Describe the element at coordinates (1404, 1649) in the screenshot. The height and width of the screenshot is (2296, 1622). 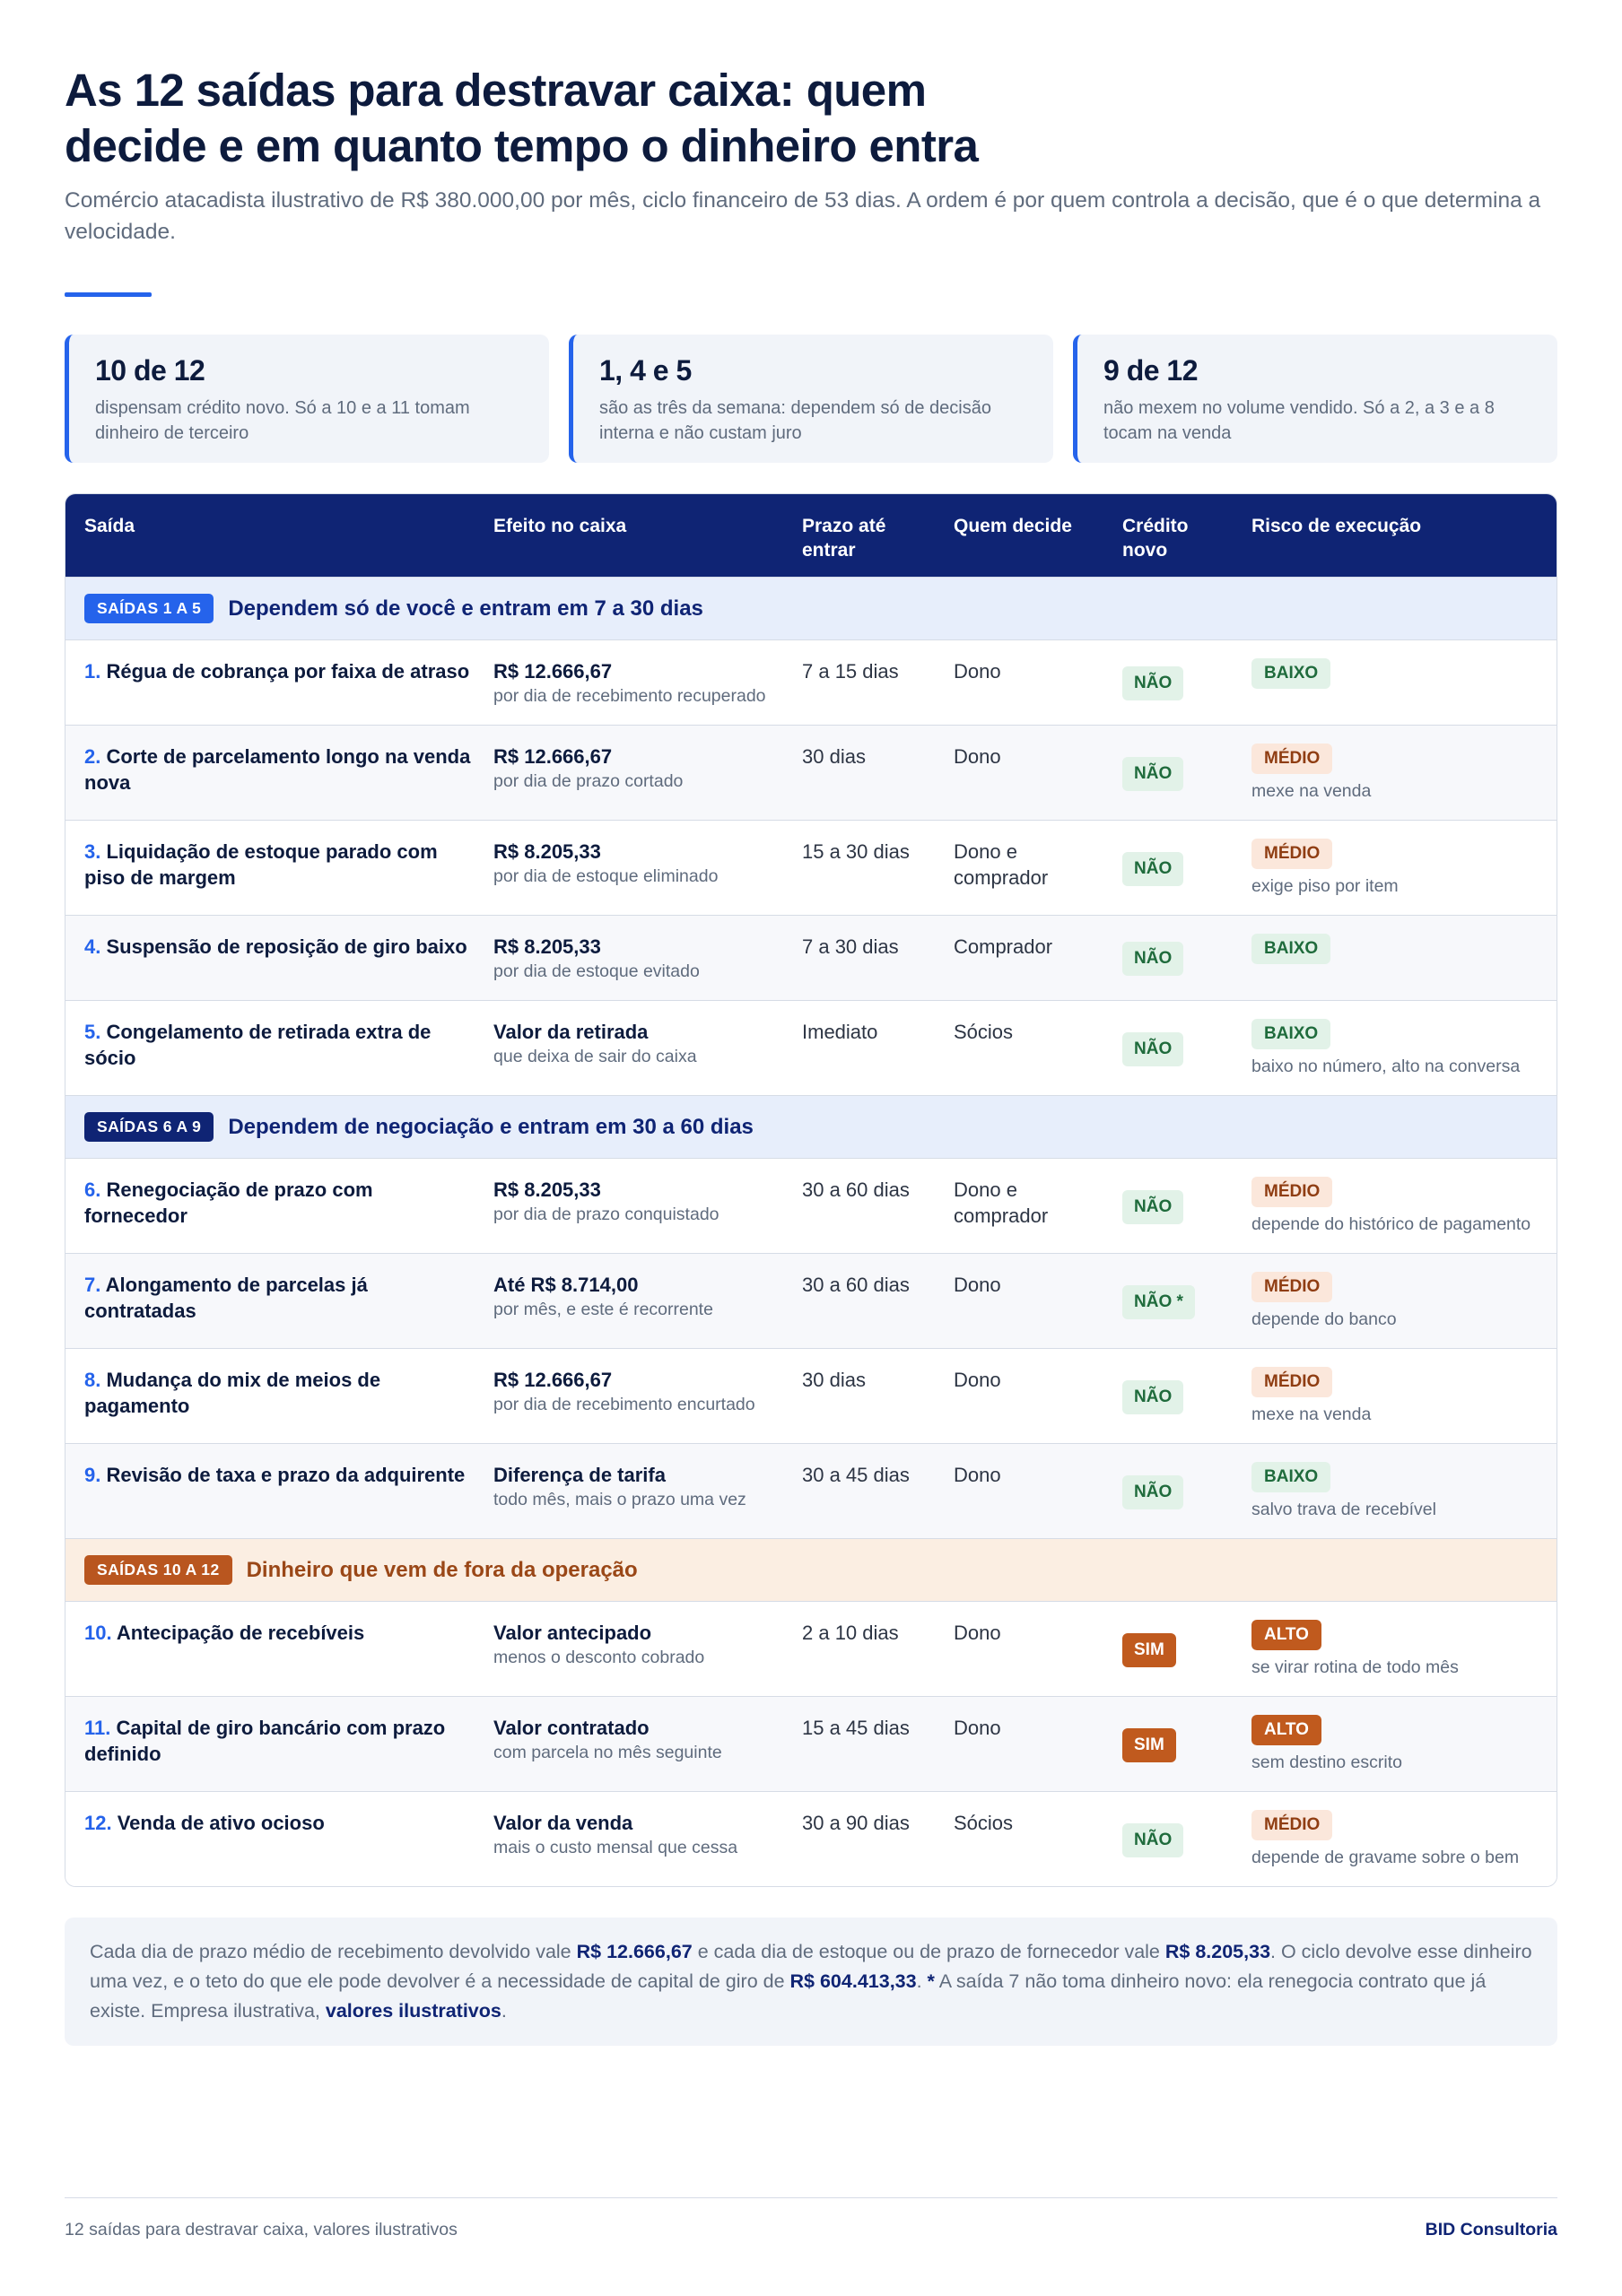
I see `risk-cell: ALTO se virar rotina de todo mês` at that location.